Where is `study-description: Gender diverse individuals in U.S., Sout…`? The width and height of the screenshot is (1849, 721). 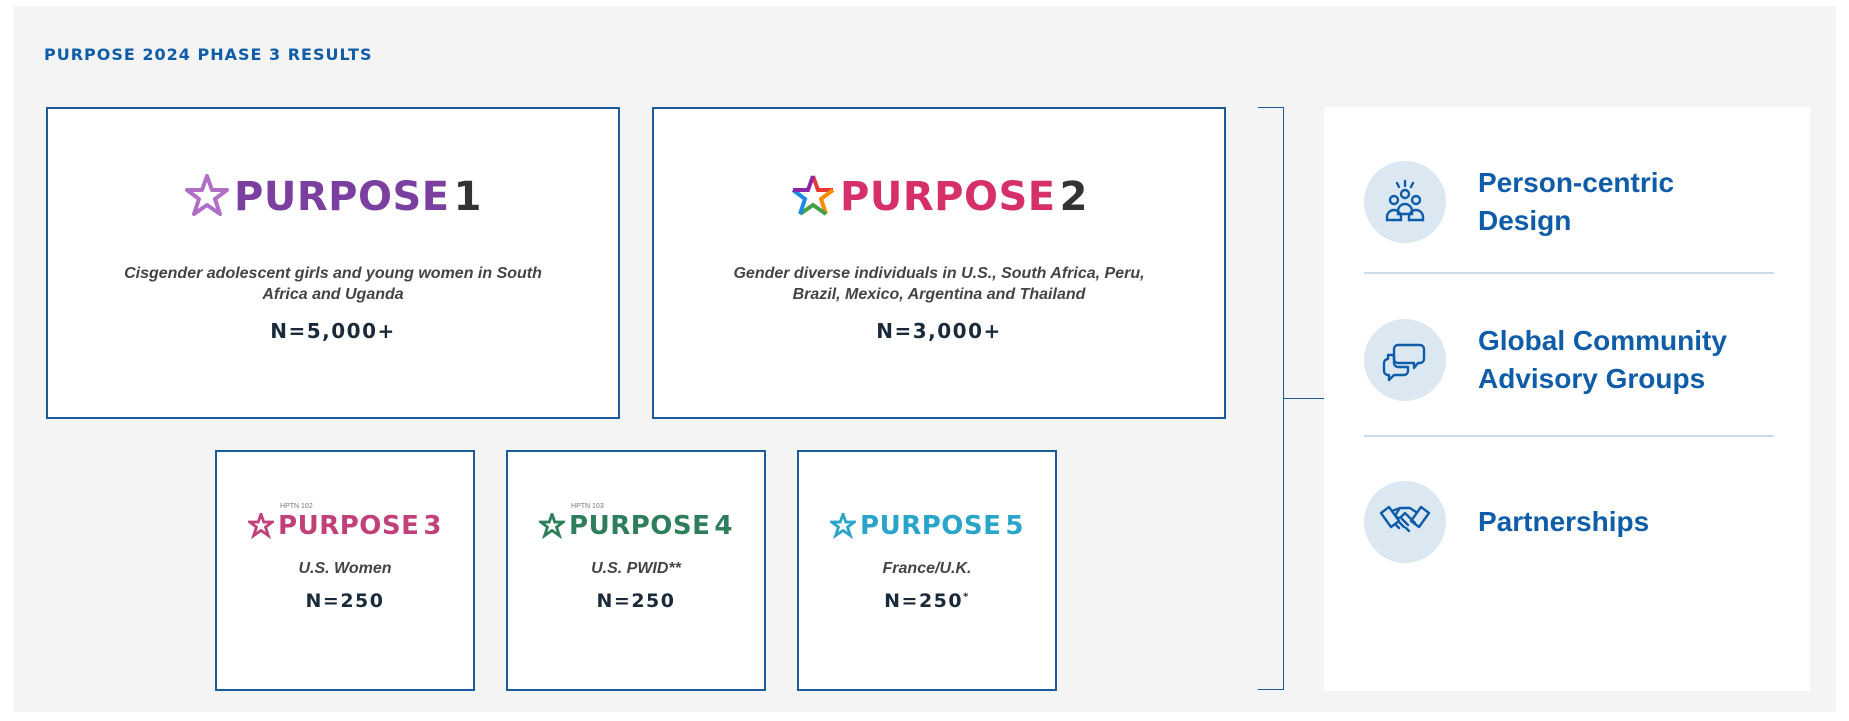 study-description: Gender diverse individuals in U.S., Sout… is located at coordinates (939, 284).